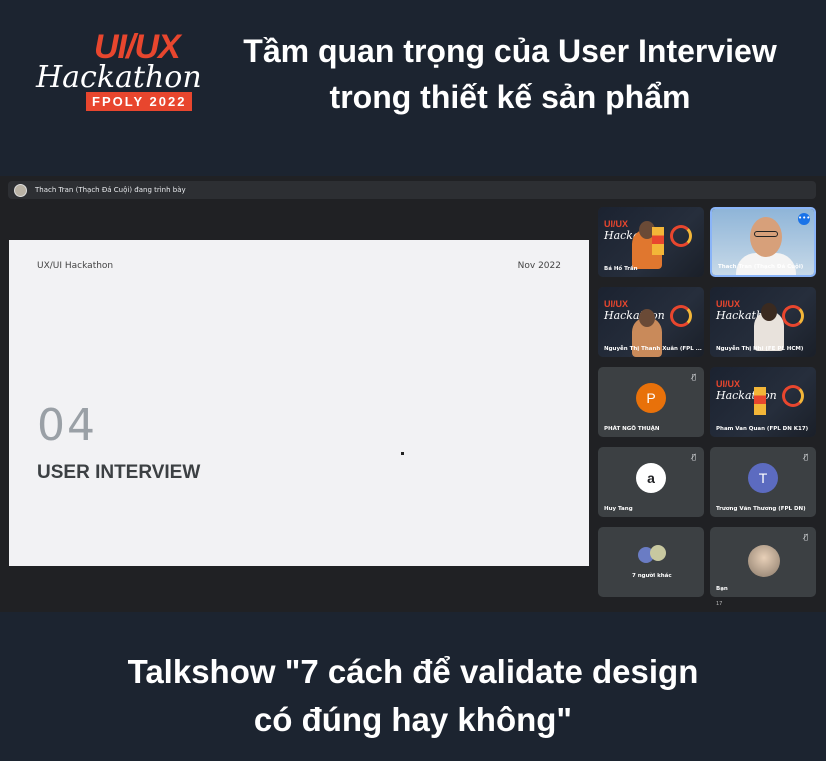 The height and width of the screenshot is (761, 826). Describe the element at coordinates (413, 719) in the screenshot. I see `caption-line-2: có đúng hay không"` at that location.